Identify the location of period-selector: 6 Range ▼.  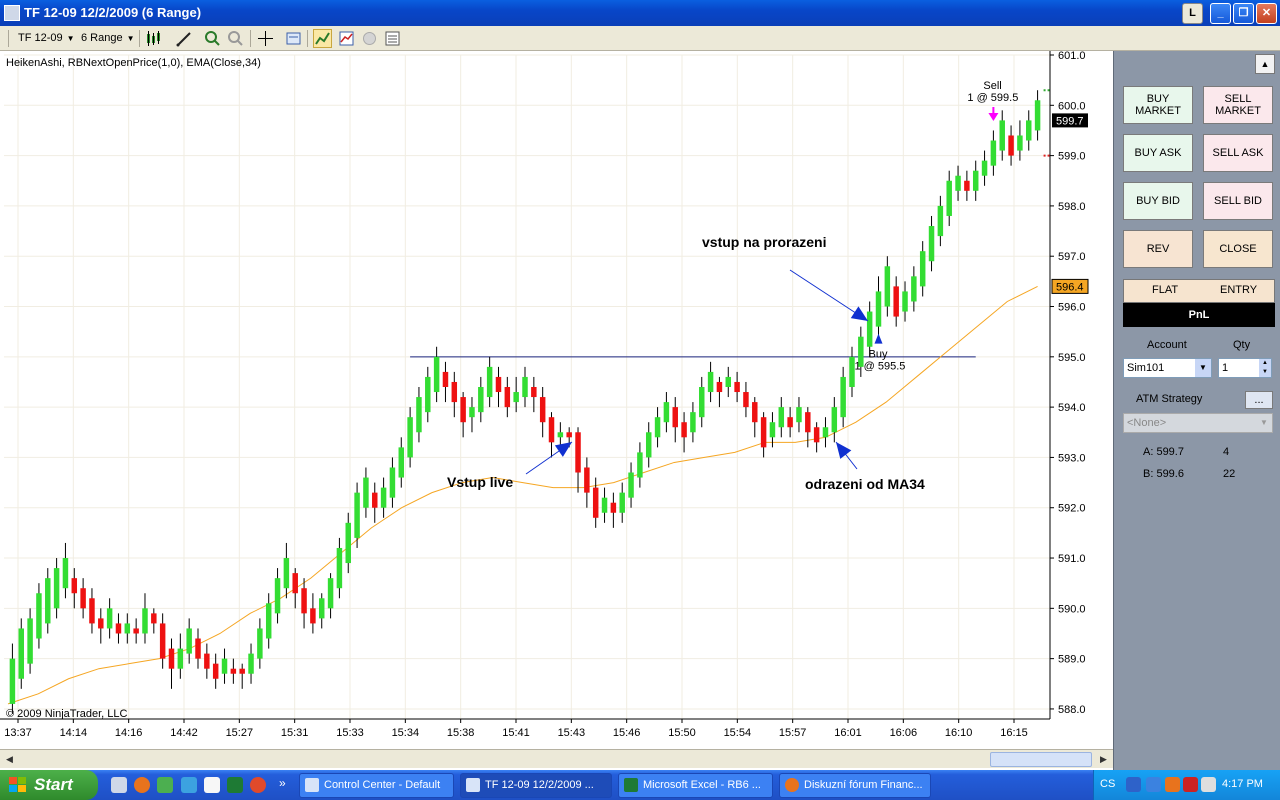
(108, 38).